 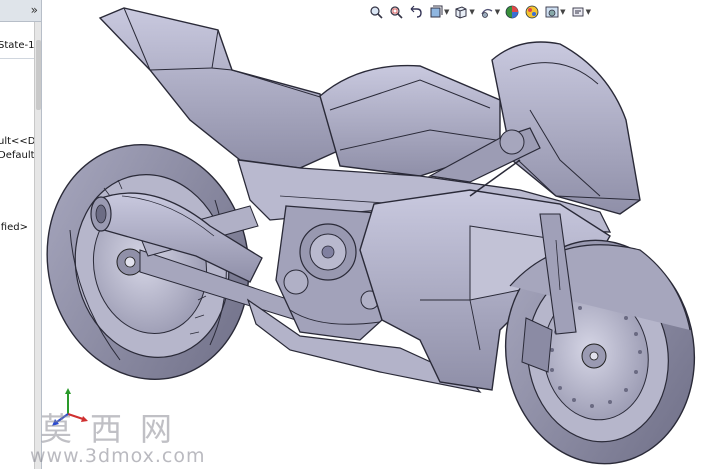 What do you see at coordinates (376, 12) in the screenshot?
I see `zoom-to-fit-icon` at bounding box center [376, 12].